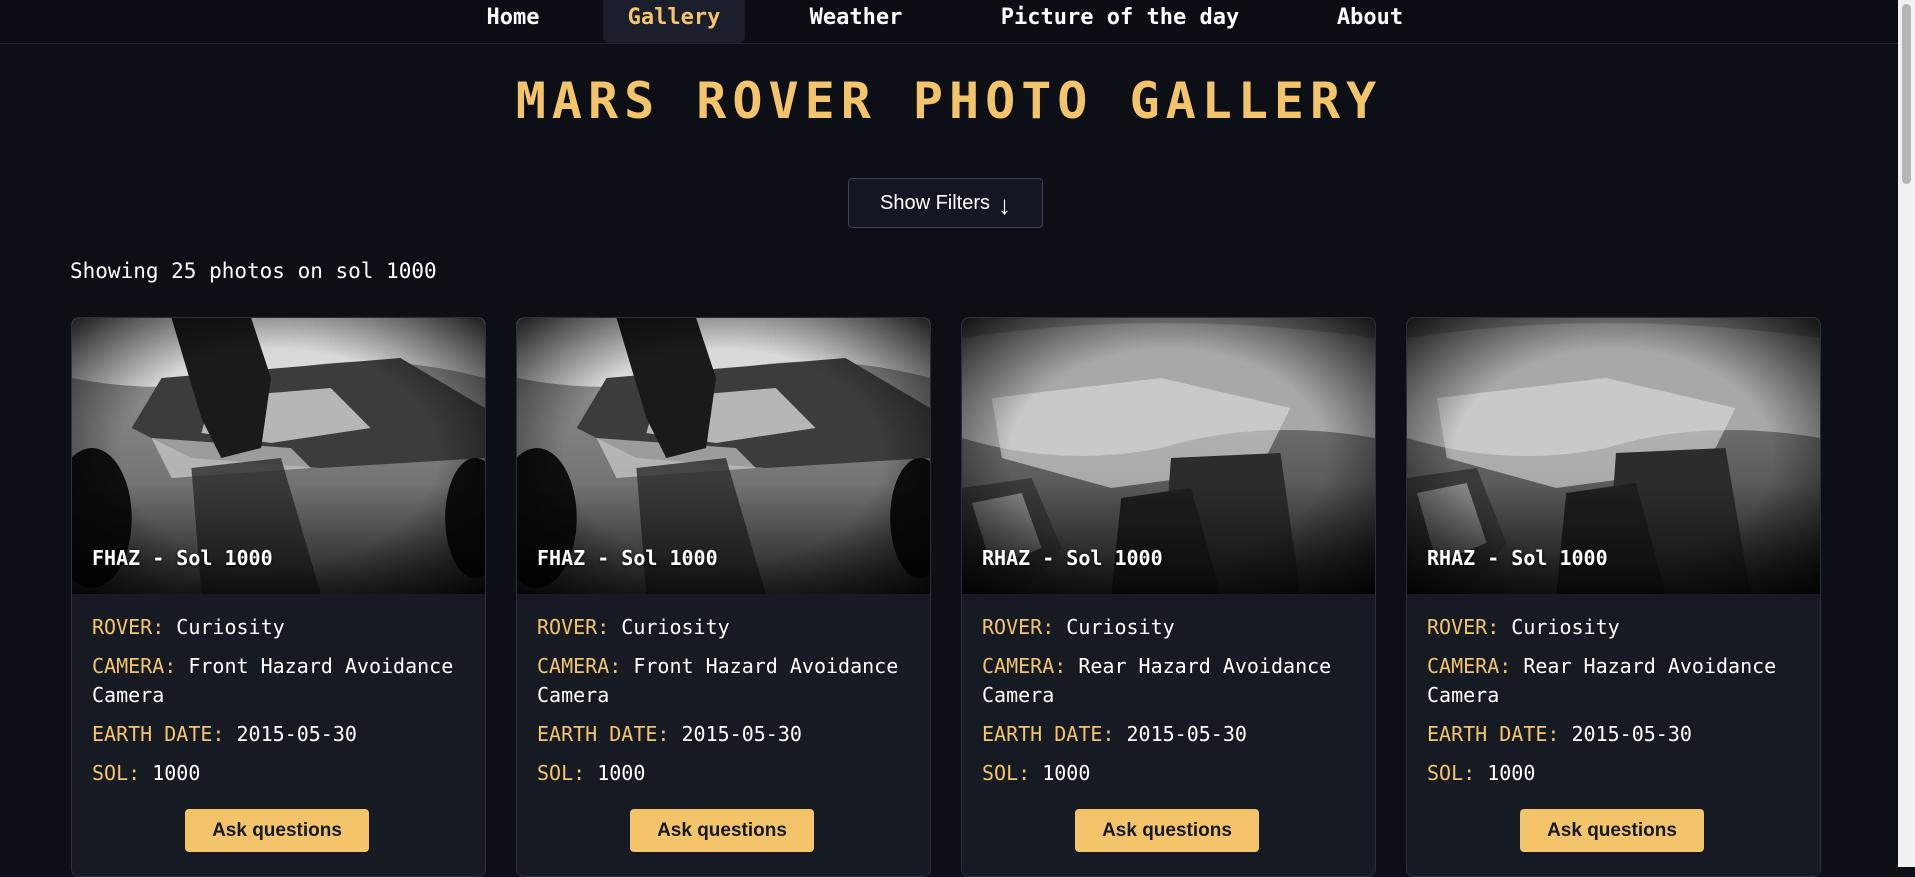 The width and height of the screenshot is (1915, 877). Describe the element at coordinates (513, 21) in the screenshot. I see `nav-home: Home` at that location.